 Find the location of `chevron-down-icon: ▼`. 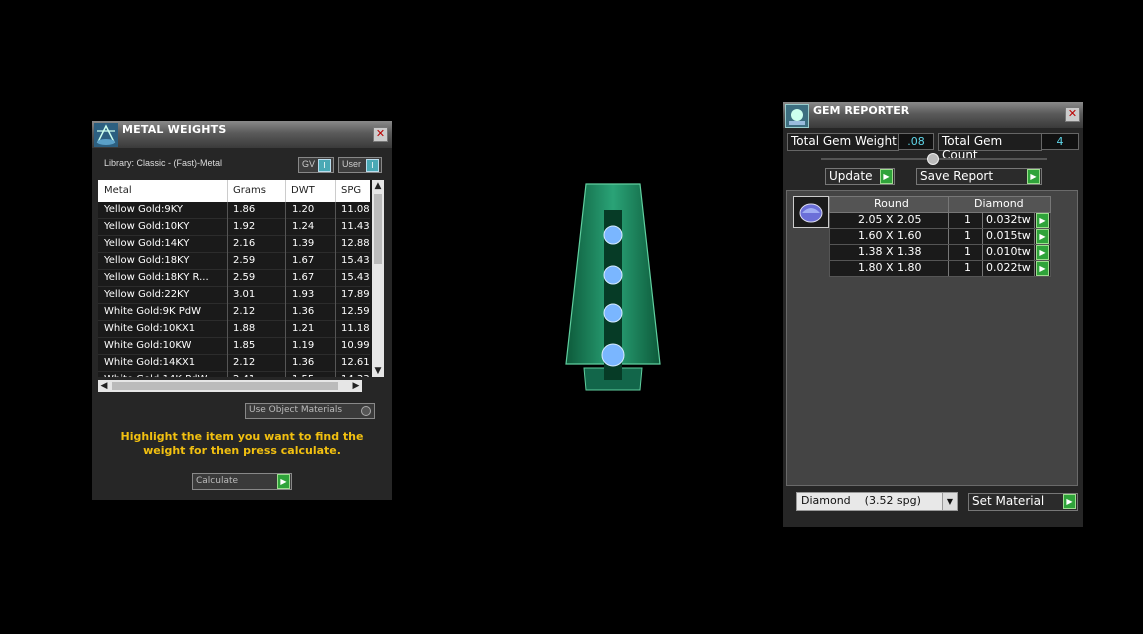

chevron-down-icon: ▼ is located at coordinates (949, 501).